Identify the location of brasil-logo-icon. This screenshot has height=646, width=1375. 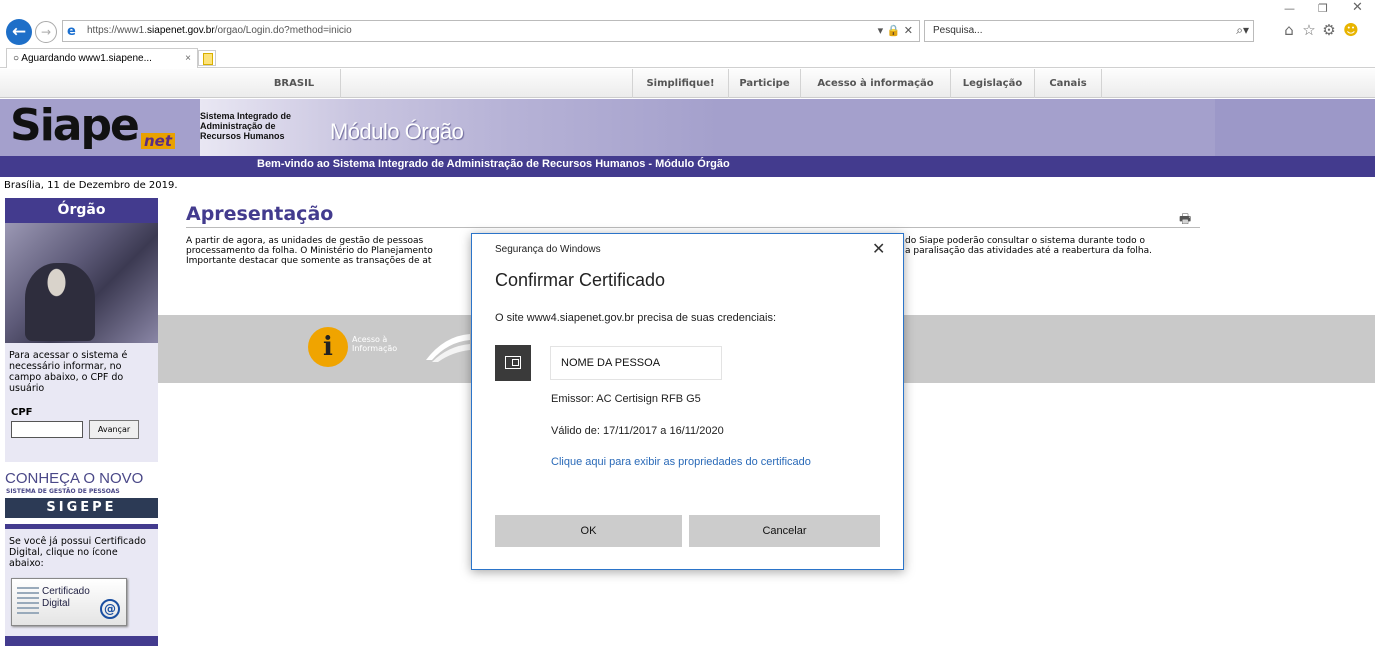
(448, 347).